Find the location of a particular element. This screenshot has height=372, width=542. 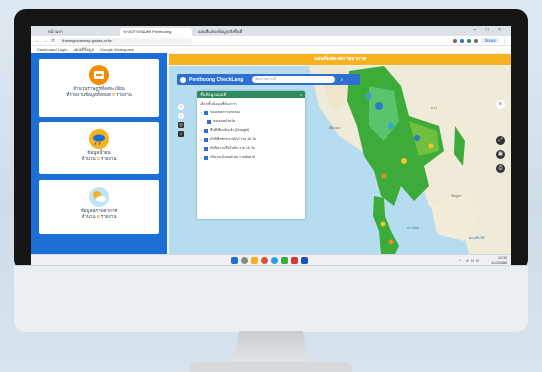

monitor-stand-base is located at coordinates (271, 367).